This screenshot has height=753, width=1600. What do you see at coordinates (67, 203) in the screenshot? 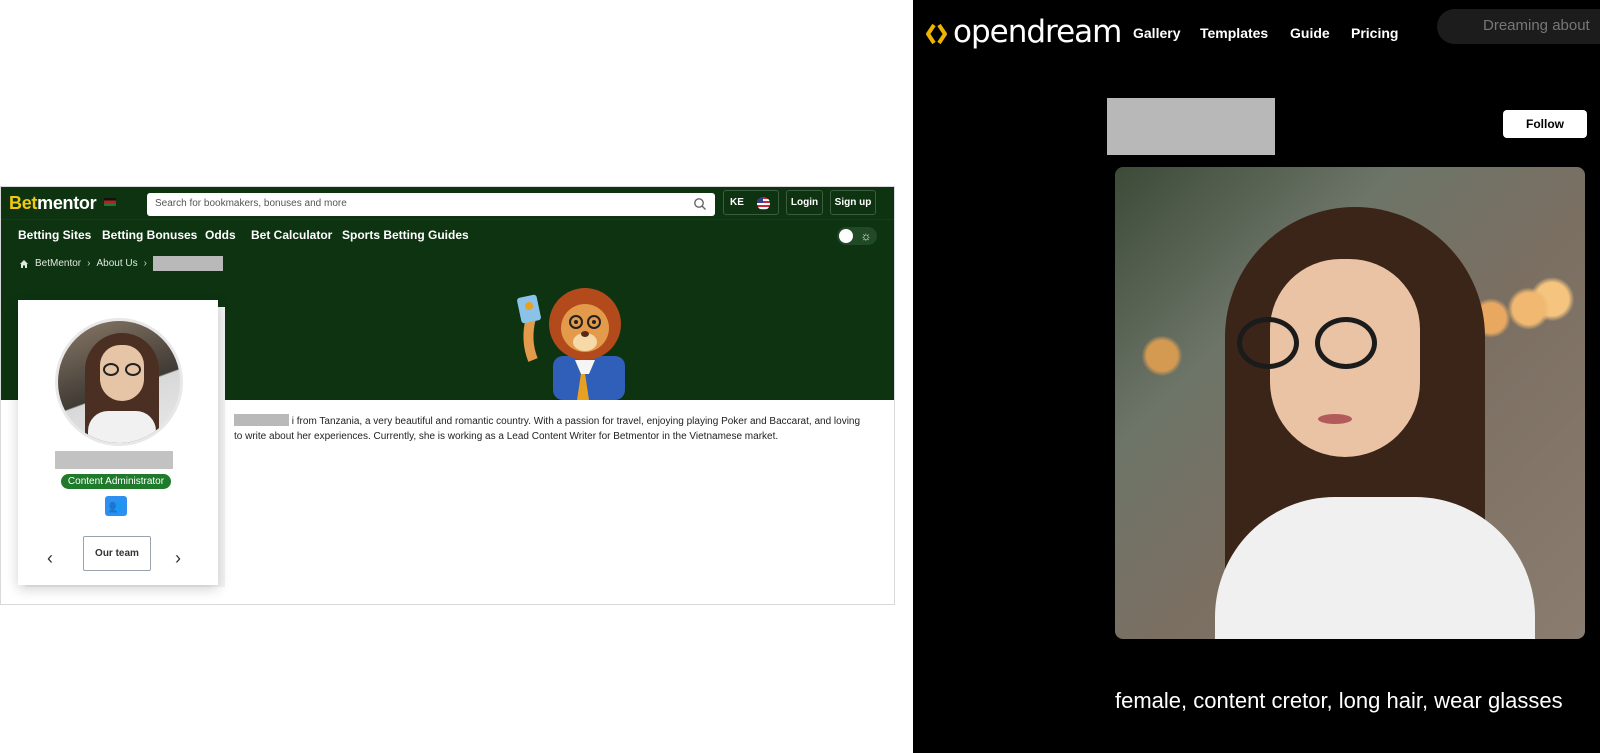
I see `logo-mentor-text: mentor` at bounding box center [67, 203].